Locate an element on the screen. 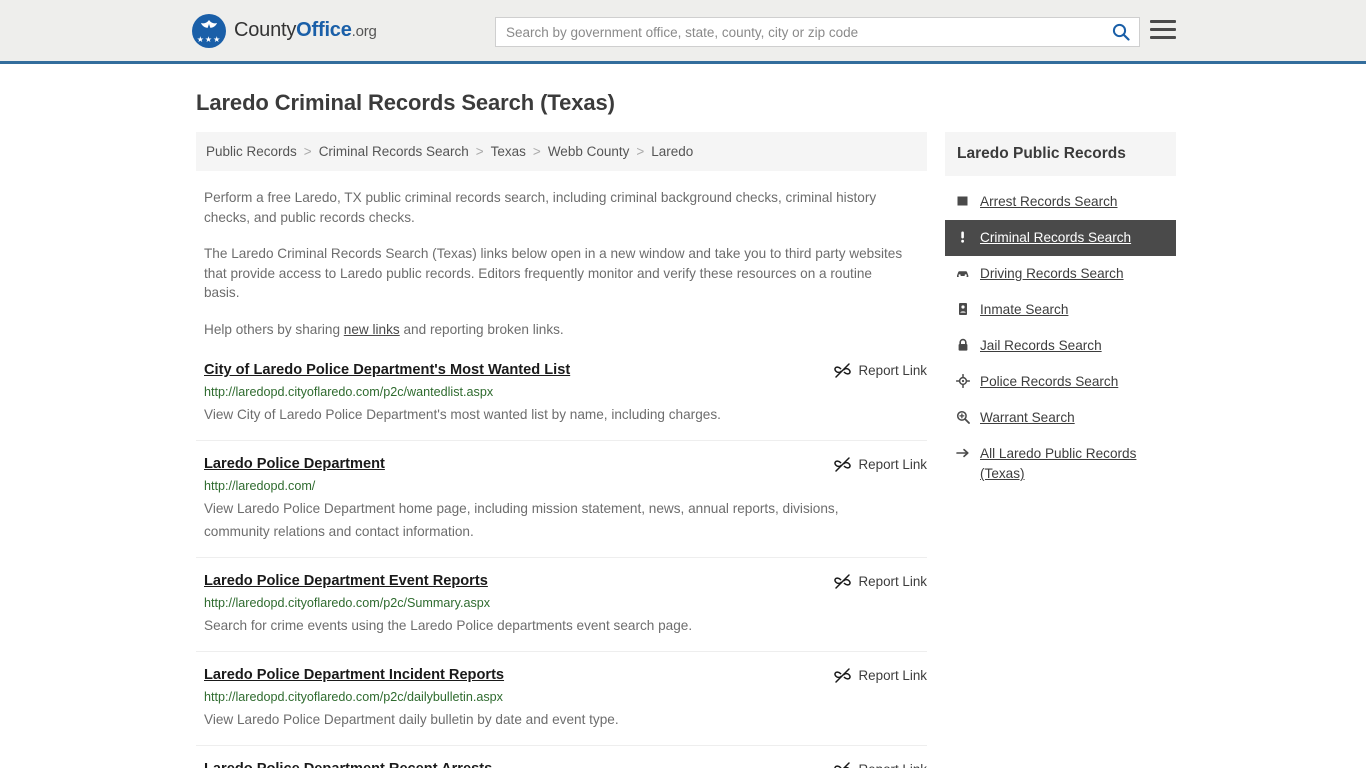 The width and height of the screenshot is (1366, 768). sidebar-item-label: Inmate Search is located at coordinates (1024, 309).